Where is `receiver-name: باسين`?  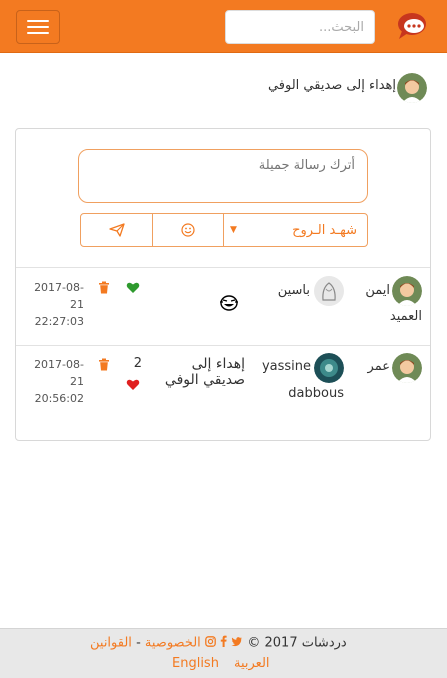
receiver-name: باسين is located at coordinates (285, 290).